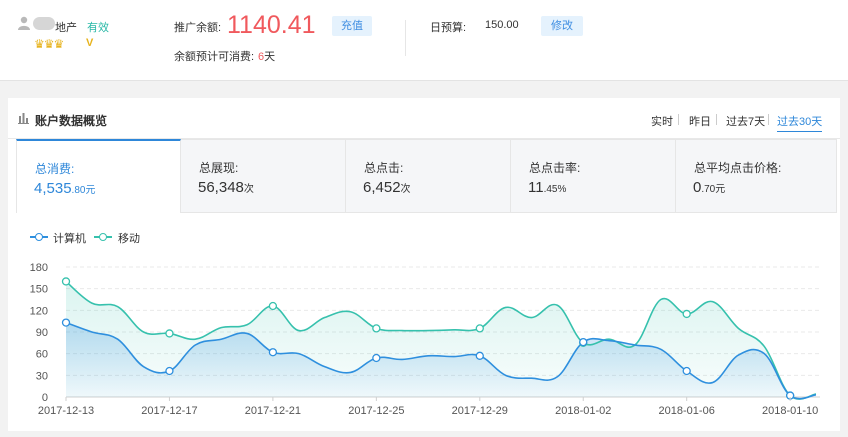 The width and height of the screenshot is (848, 437). What do you see at coordinates (169, 411) in the screenshot?
I see `x-tick-label: 2017-12-17` at bounding box center [169, 411].